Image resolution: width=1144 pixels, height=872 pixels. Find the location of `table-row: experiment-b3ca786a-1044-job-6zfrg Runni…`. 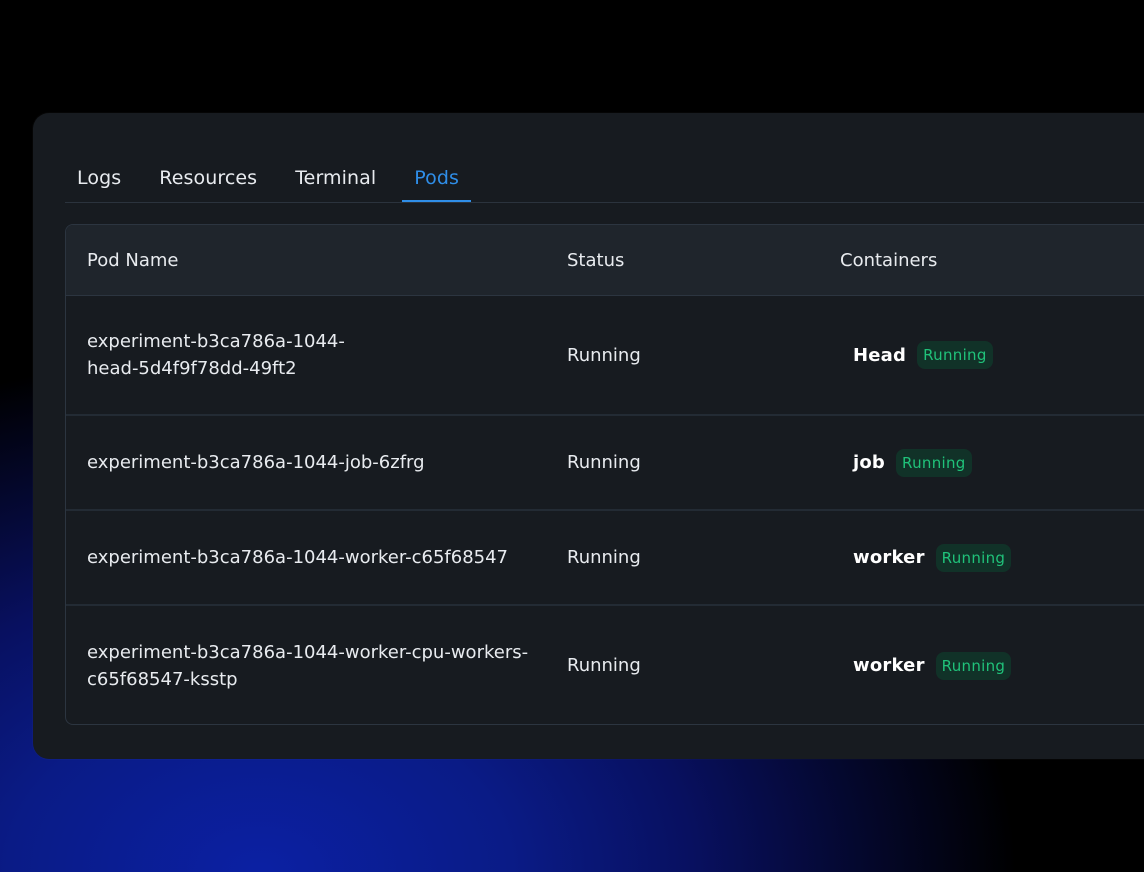

table-row: experiment-b3ca786a-1044-job-6zfrg Runni… is located at coordinates (605, 463).